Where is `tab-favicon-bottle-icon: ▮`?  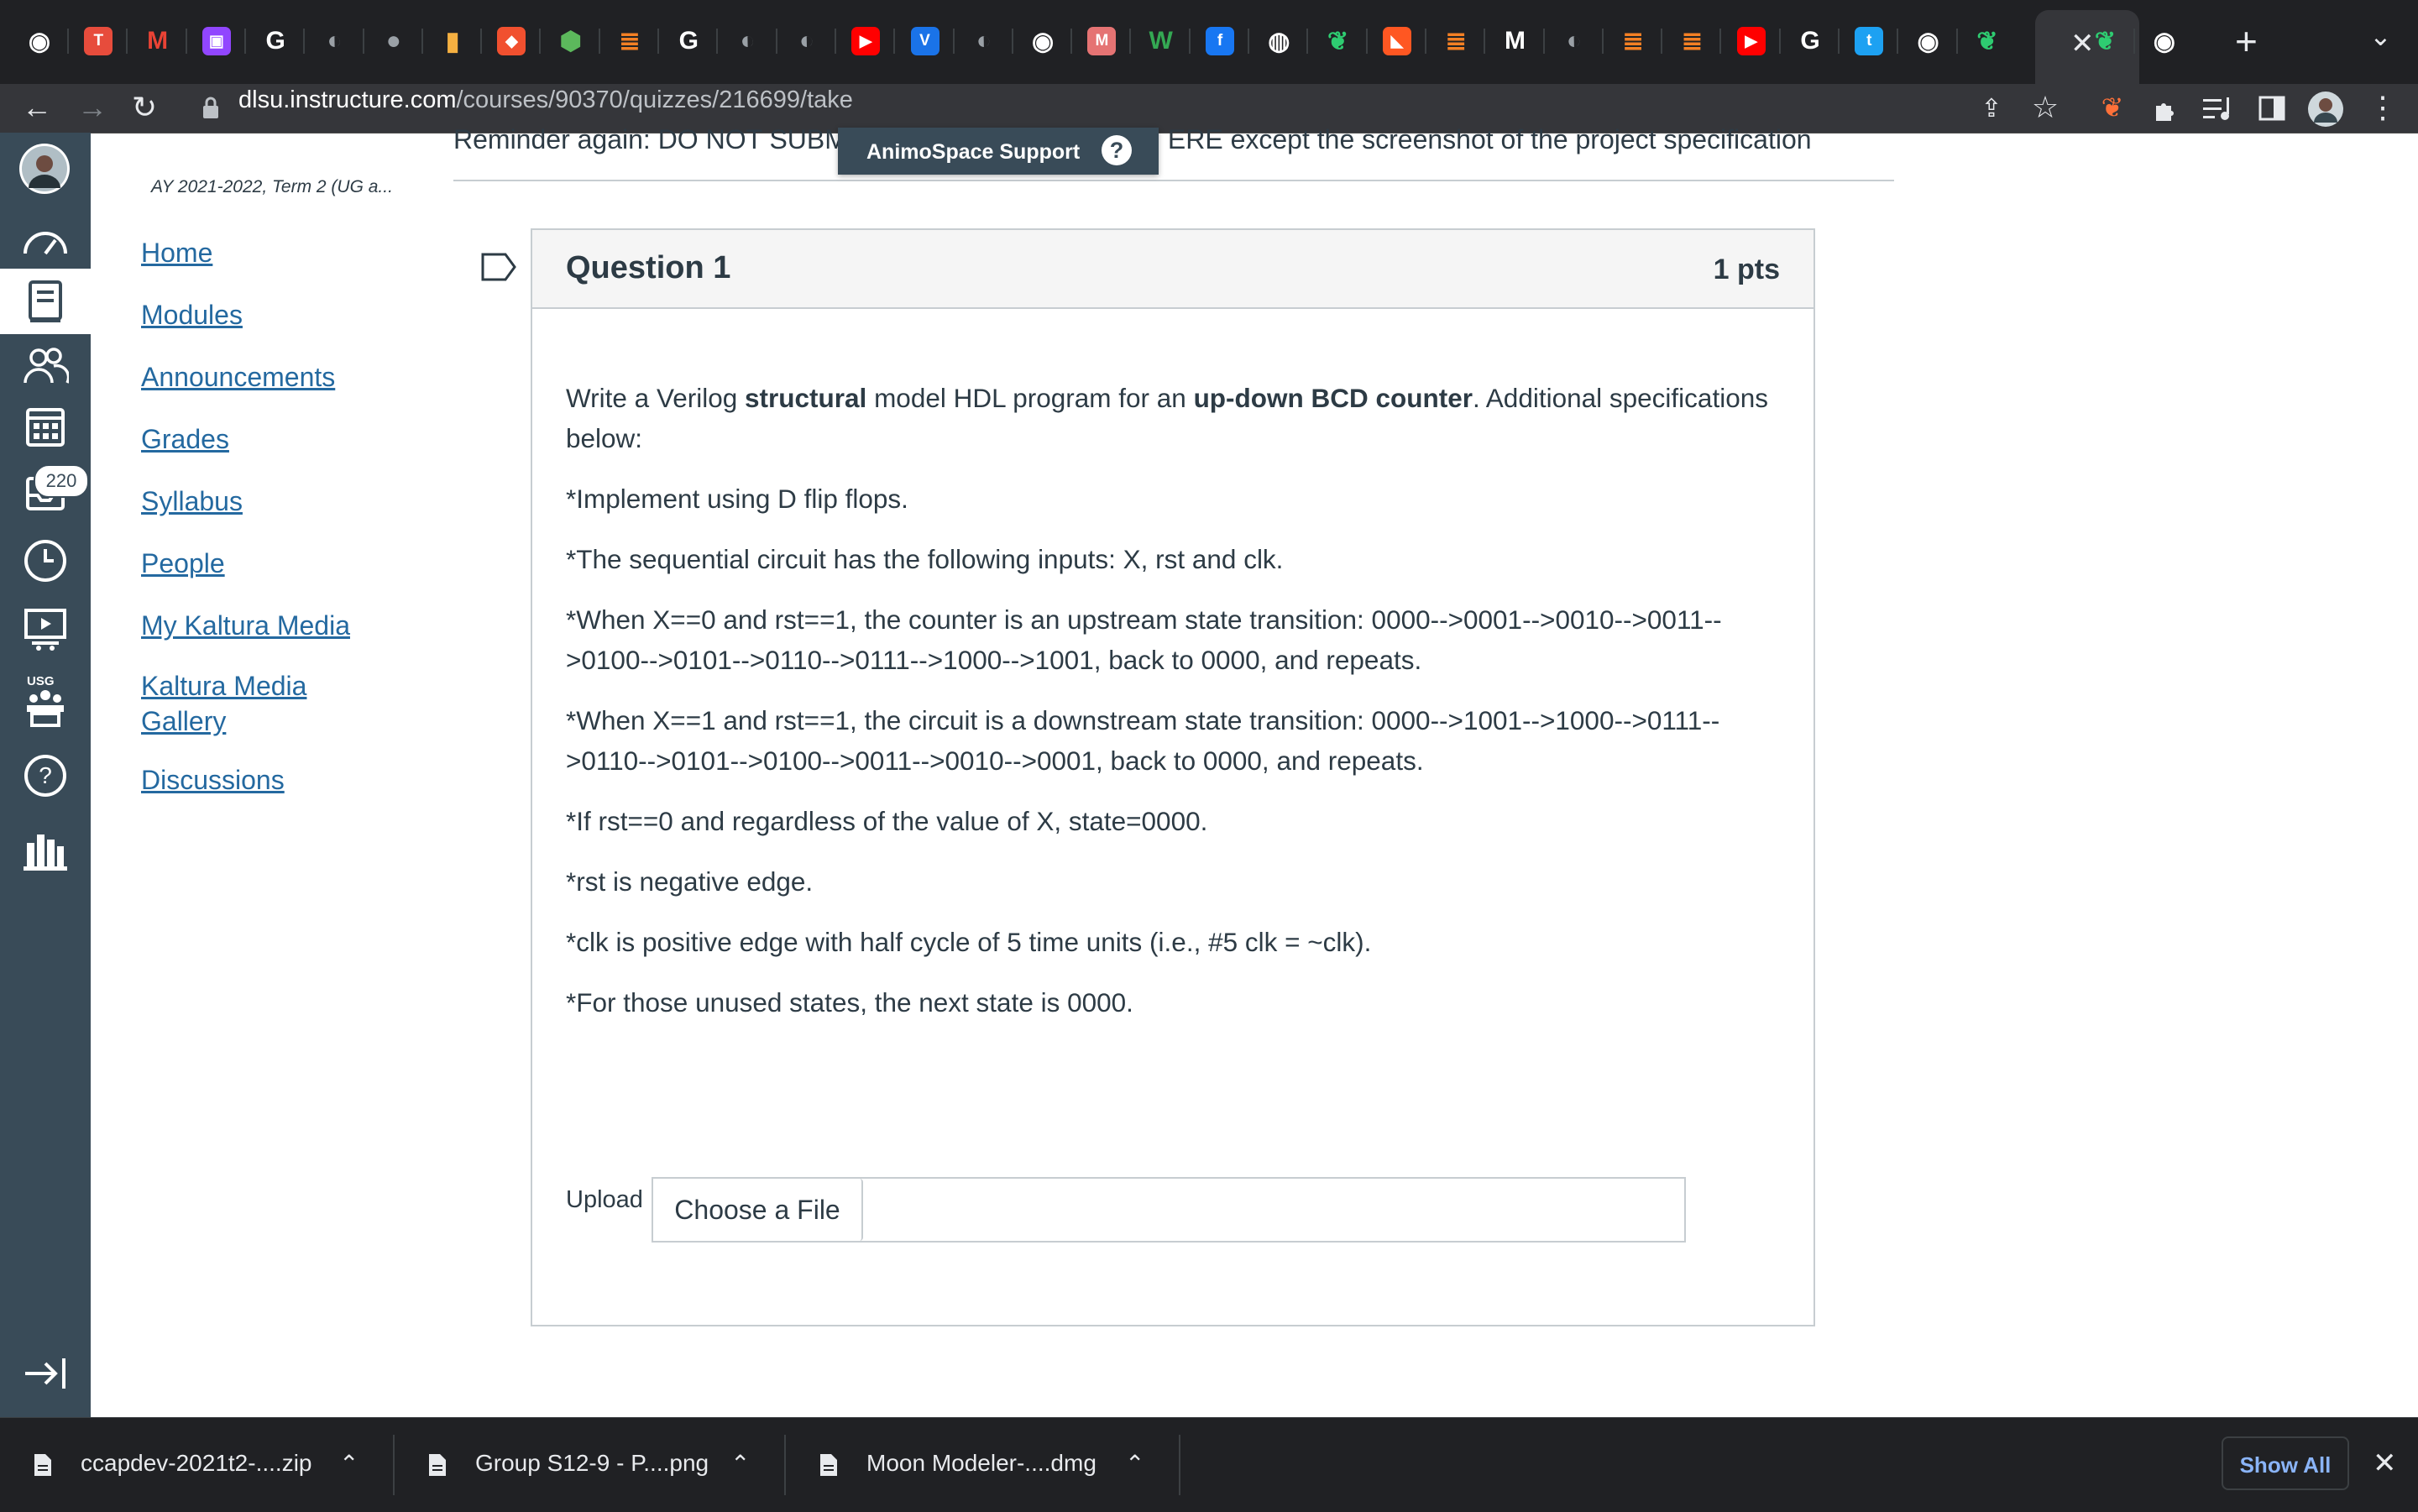 tab-favicon-bottle-icon: ▮ is located at coordinates (452, 41).